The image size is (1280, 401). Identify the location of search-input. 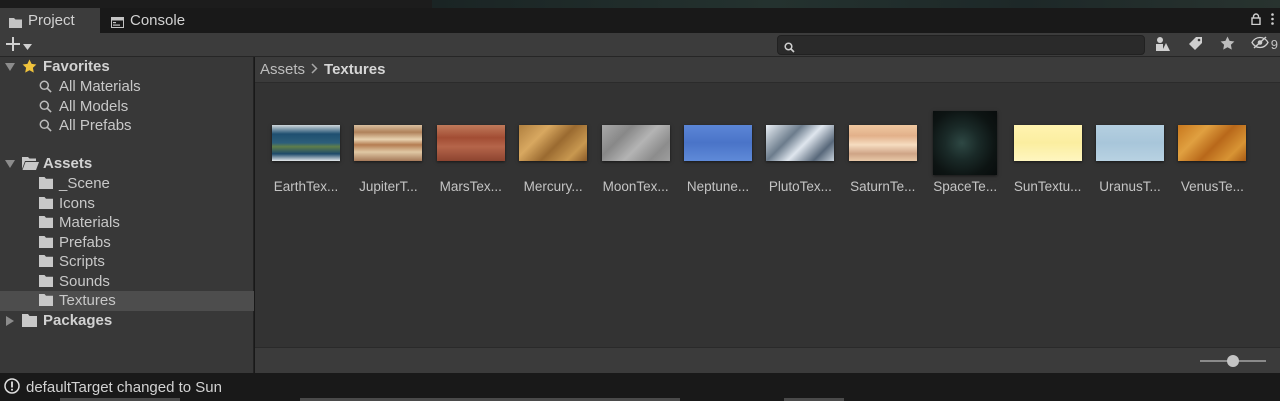
(961, 45).